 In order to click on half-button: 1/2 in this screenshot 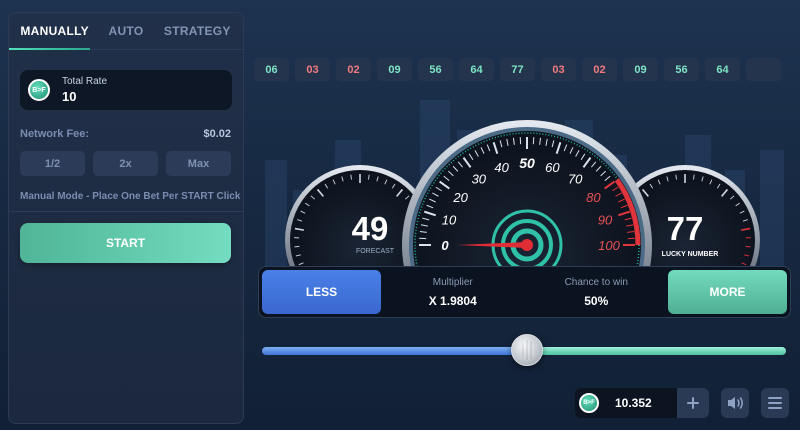, I will do `click(52, 163)`.